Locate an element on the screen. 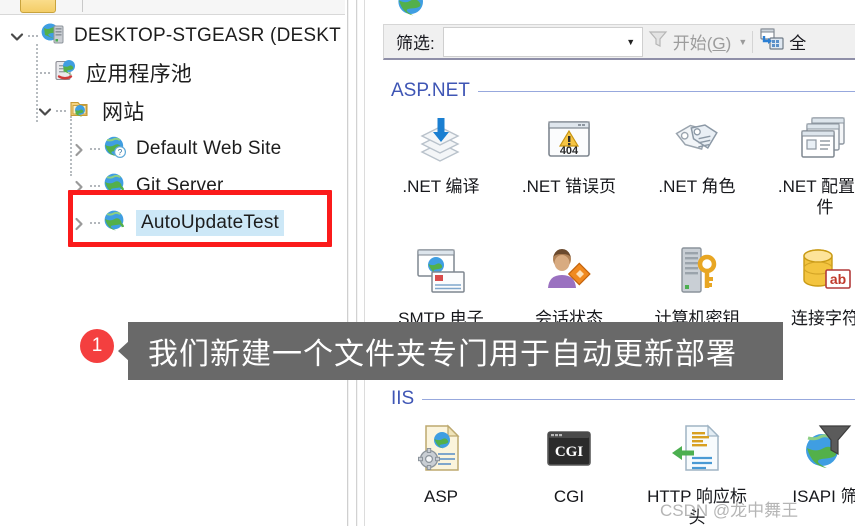 This screenshot has width=855, height=526. tree-node-label: 网站 is located at coordinates (123, 112).